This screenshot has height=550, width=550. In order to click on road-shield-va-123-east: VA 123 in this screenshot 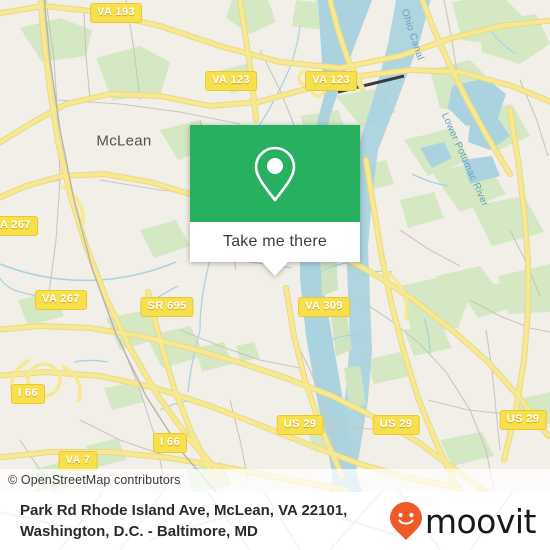, I will do `click(331, 81)`.